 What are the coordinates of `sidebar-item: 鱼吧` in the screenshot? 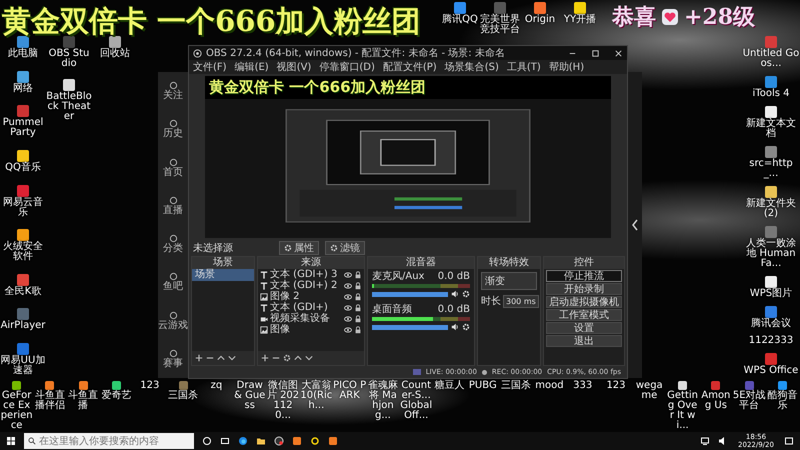 It's located at (173, 282).